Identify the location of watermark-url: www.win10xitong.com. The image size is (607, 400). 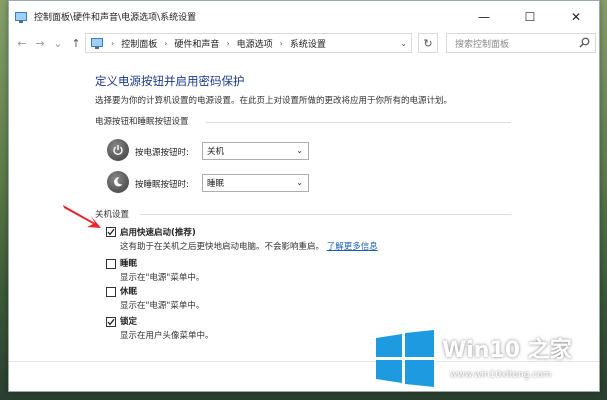
(501, 375).